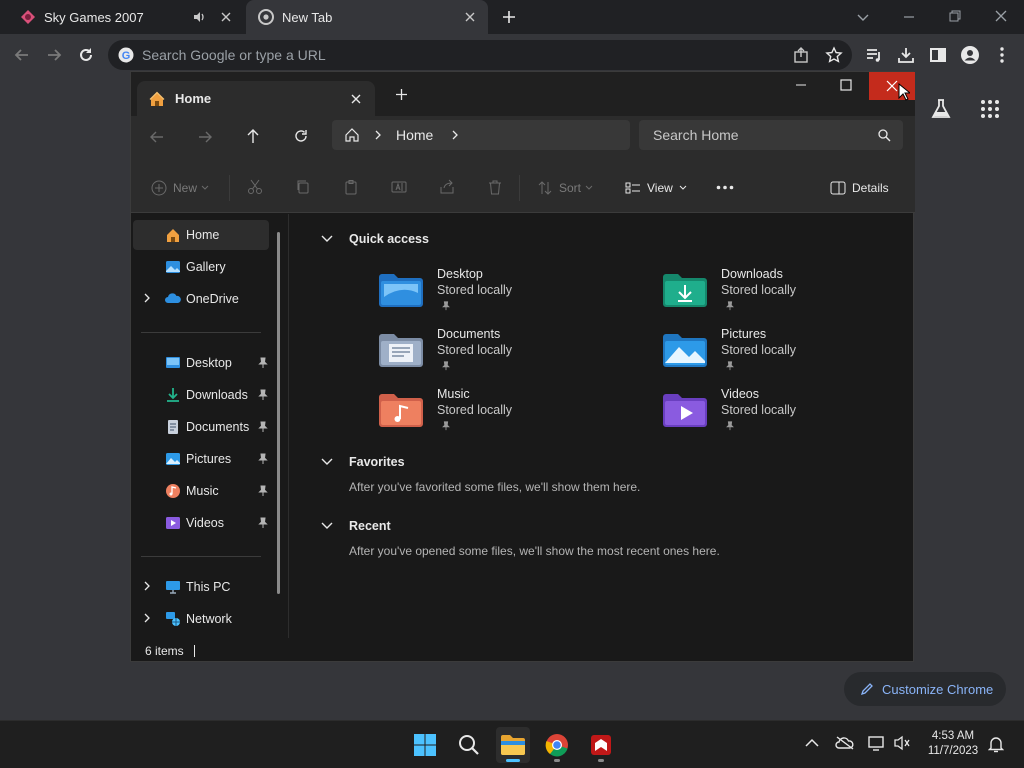 This screenshot has height=768, width=1024. I want to click on new-tab-plus-icon, so click(509, 17).